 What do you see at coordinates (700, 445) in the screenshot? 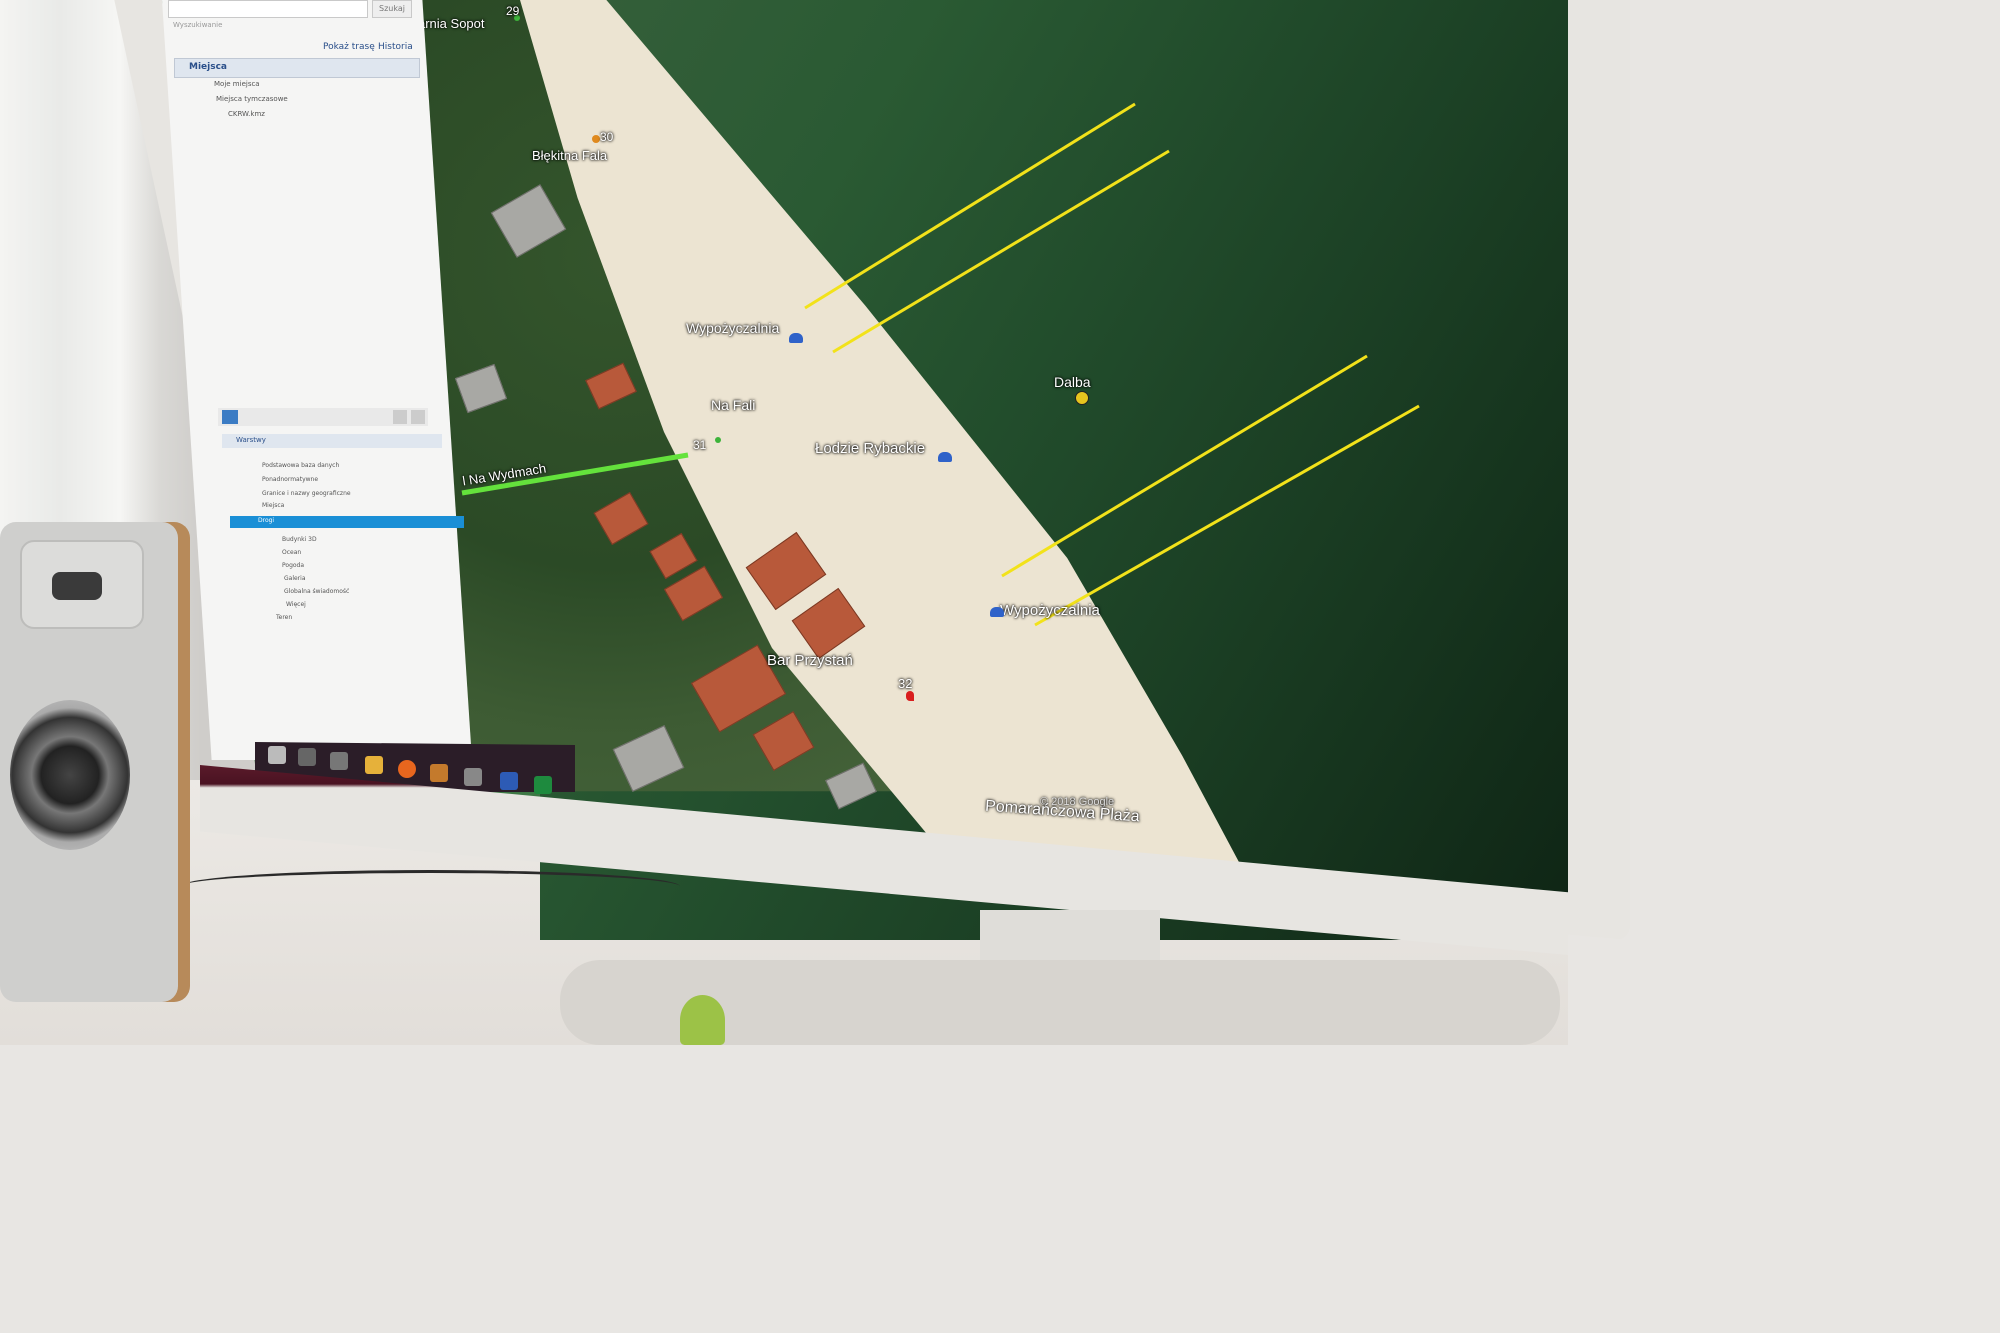
I see `label-31: 31` at bounding box center [700, 445].